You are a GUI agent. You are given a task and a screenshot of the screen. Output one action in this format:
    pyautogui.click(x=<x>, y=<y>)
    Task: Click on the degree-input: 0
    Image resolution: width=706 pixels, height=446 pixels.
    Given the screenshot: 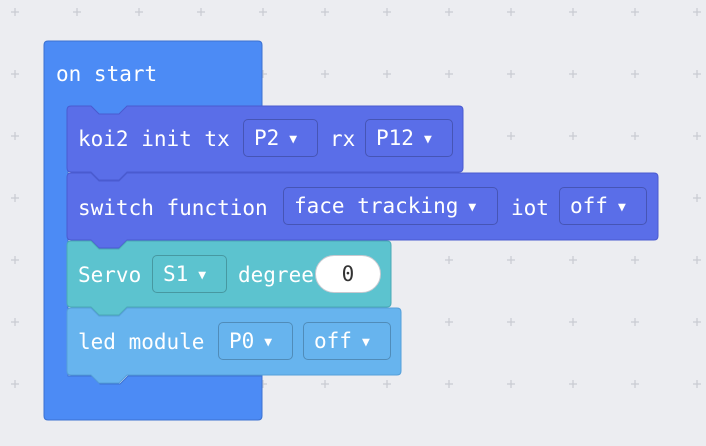 What is the action you would take?
    pyautogui.click(x=348, y=274)
    